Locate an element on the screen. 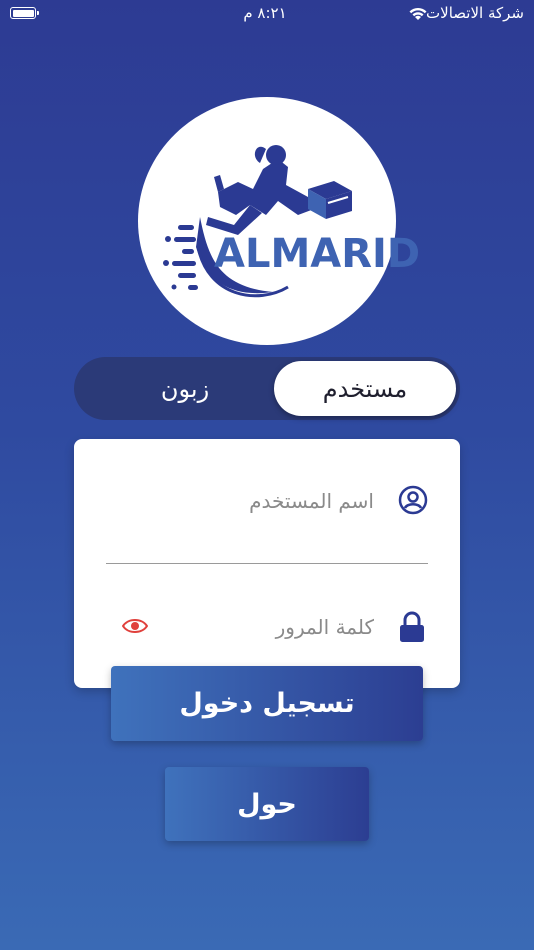 This screenshot has width=534, height=950. password-input is located at coordinates (254, 627).